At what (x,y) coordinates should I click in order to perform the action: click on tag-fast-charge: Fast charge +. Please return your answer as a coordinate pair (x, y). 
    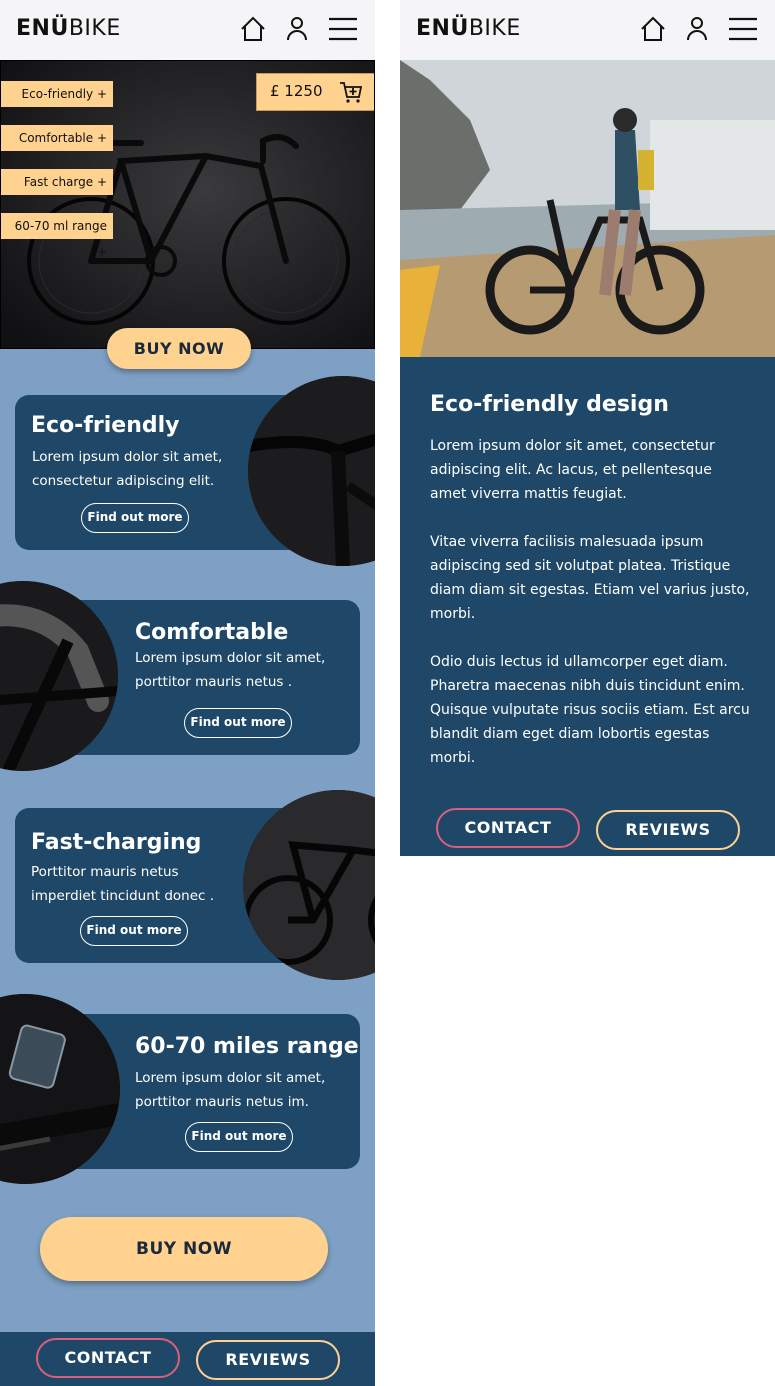
    Looking at the image, I should click on (57, 182).